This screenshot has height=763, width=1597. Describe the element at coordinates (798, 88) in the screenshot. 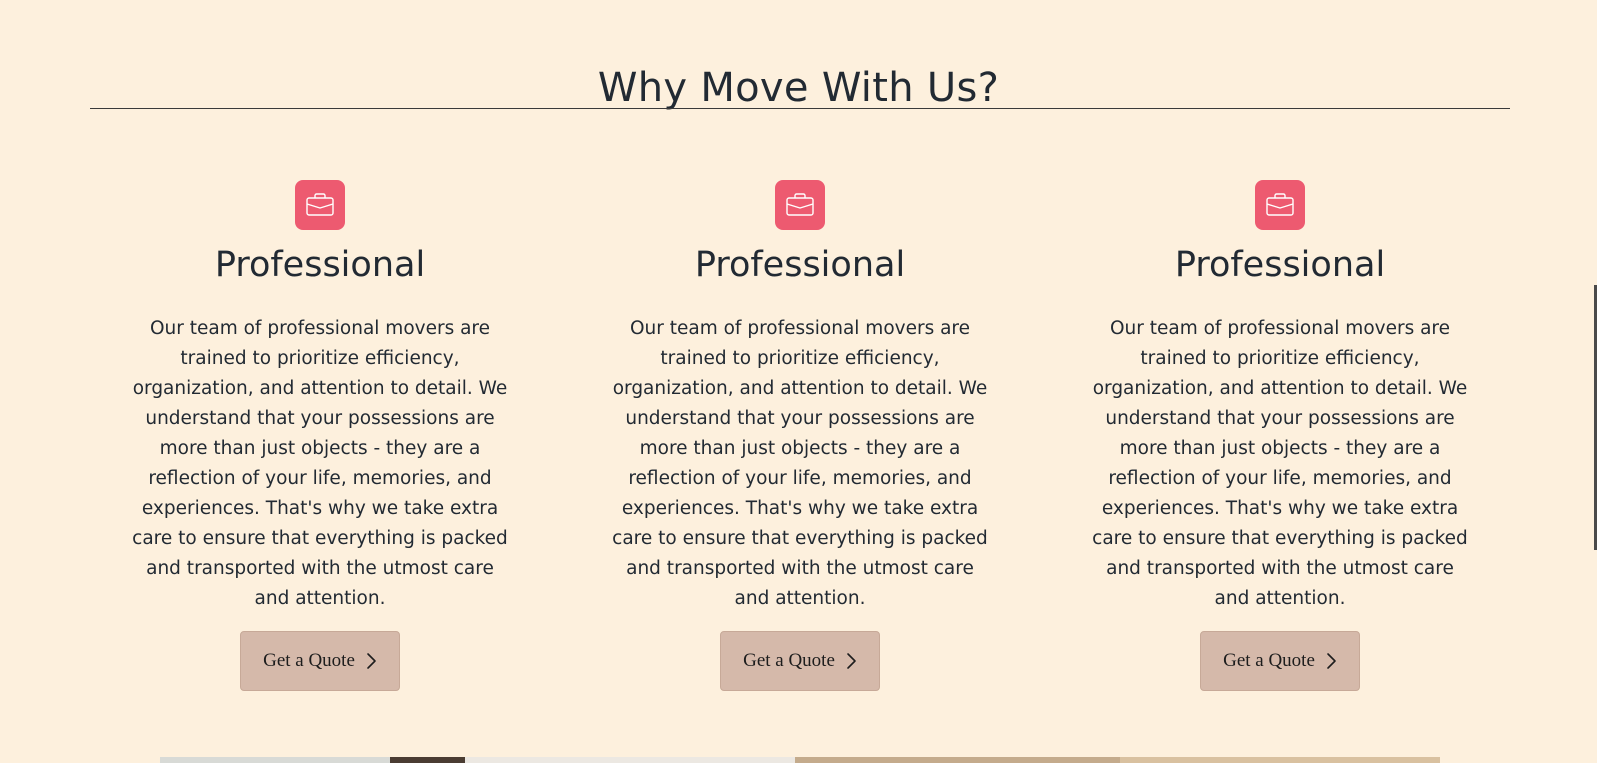

I see `section-title: Why Move With Us?` at that location.